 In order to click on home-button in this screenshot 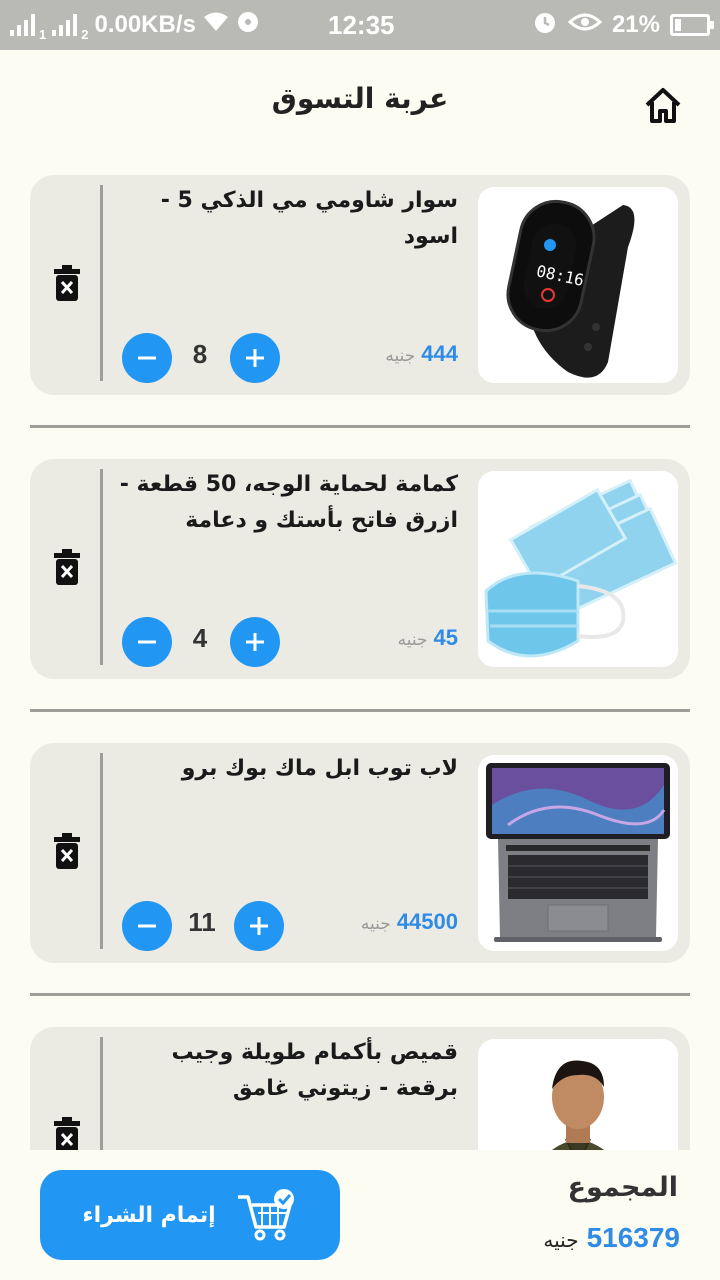, I will do `click(663, 106)`.